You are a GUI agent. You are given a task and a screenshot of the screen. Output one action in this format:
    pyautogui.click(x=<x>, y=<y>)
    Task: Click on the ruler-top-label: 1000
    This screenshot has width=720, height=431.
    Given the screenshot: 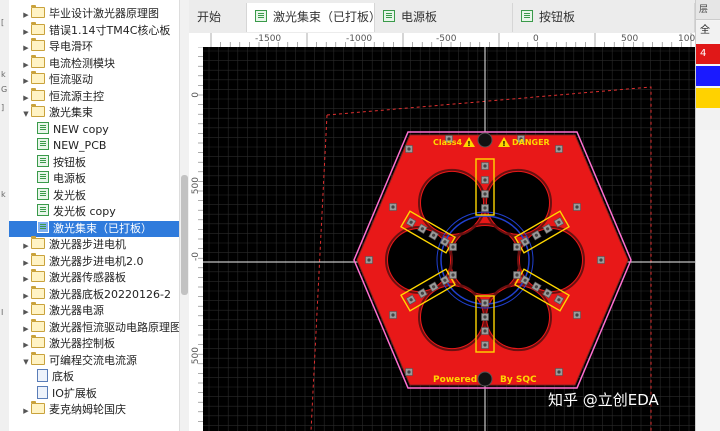 What is the action you would take?
    pyautogui.click(x=686, y=39)
    